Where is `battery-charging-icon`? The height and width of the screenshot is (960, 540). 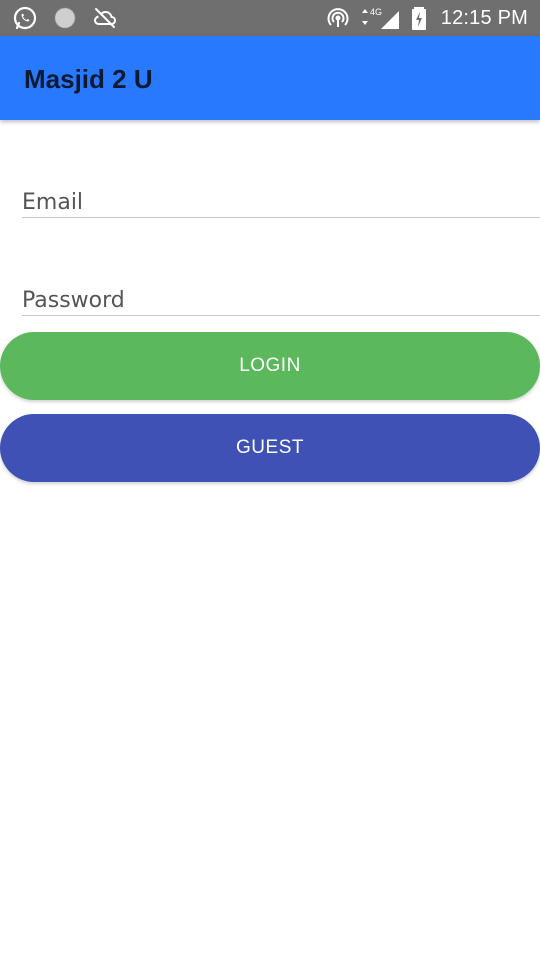 battery-charging-icon is located at coordinates (419, 18).